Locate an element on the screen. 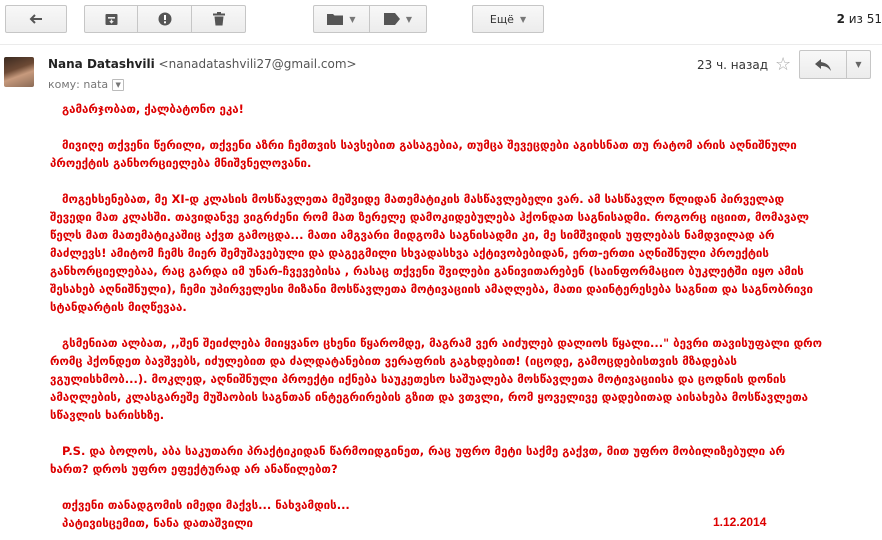 The image size is (882, 540). avatar is located at coordinates (19, 72).